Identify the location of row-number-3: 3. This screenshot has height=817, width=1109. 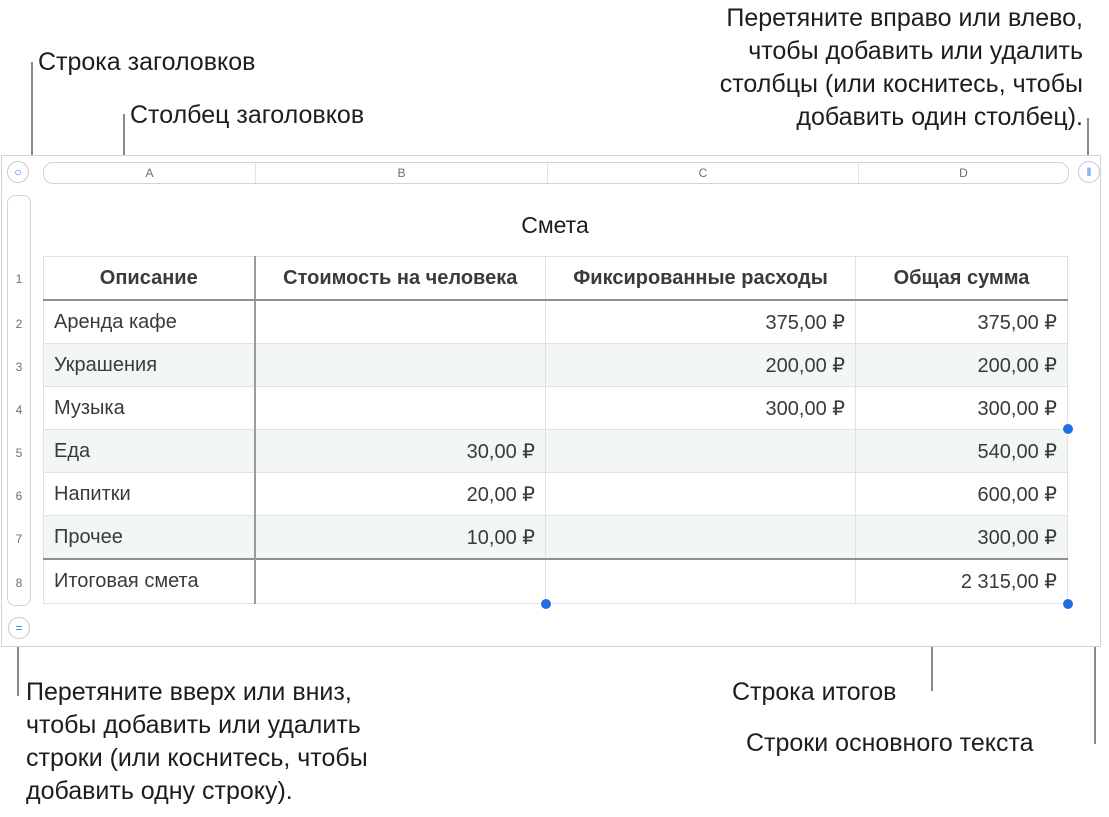
(19, 367).